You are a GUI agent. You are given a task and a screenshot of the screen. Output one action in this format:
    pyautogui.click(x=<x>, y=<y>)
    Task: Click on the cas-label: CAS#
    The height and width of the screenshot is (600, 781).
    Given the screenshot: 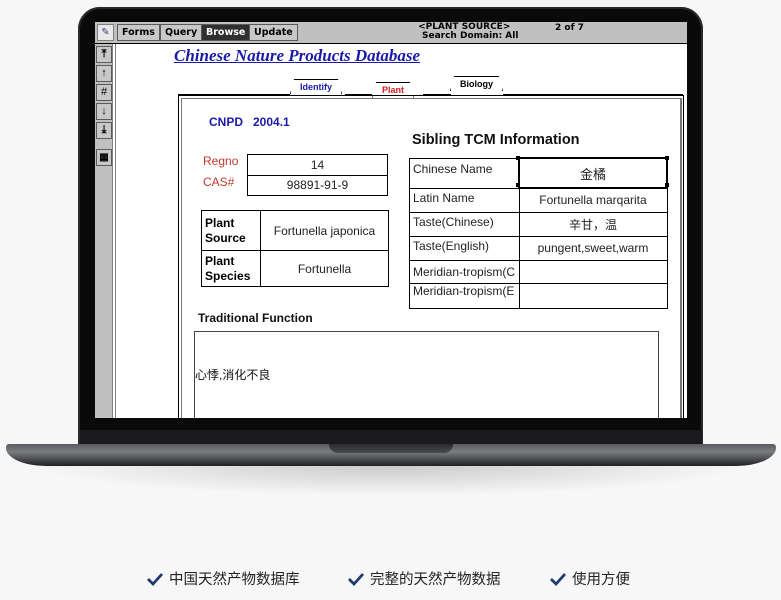 What is the action you would take?
    pyautogui.click(x=219, y=182)
    